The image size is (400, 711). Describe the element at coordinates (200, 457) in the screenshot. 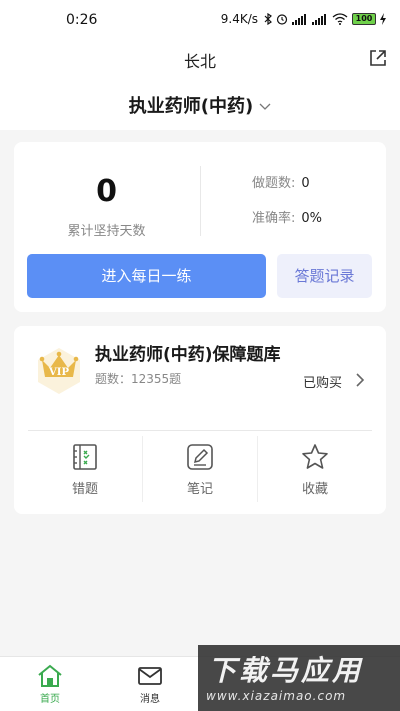

I see `notes-icon` at that location.